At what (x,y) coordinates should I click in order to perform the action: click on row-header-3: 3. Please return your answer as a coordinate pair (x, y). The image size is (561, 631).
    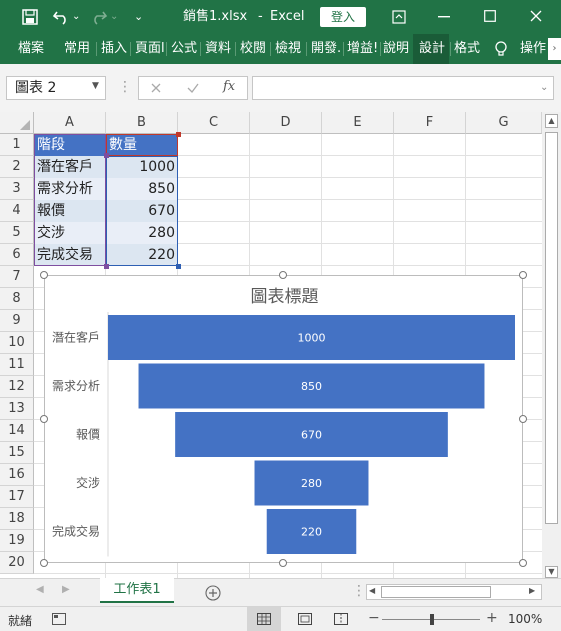
    Looking at the image, I should click on (17, 189).